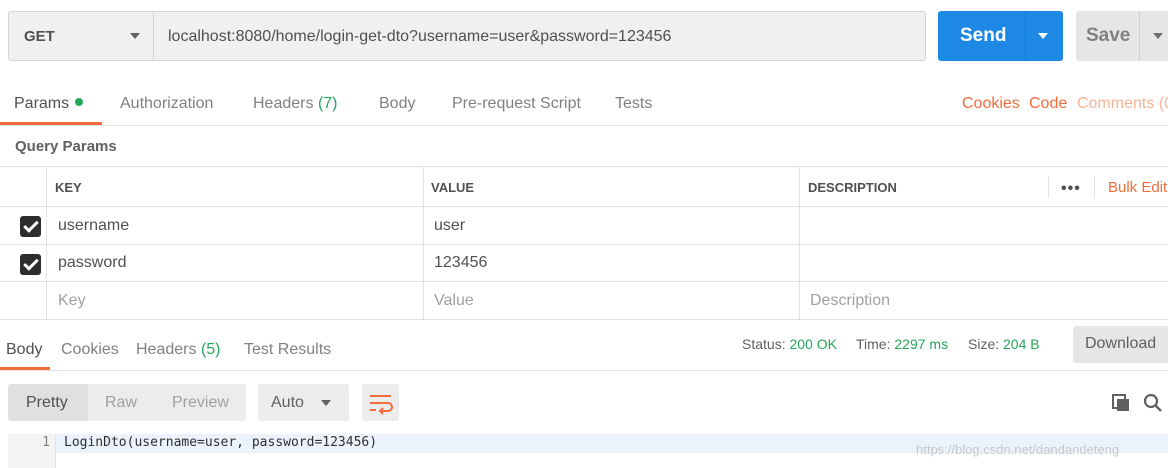 The height and width of the screenshot is (468, 1168). What do you see at coordinates (283, 103) in the screenshot?
I see `tab-headers-label: Headers` at bounding box center [283, 103].